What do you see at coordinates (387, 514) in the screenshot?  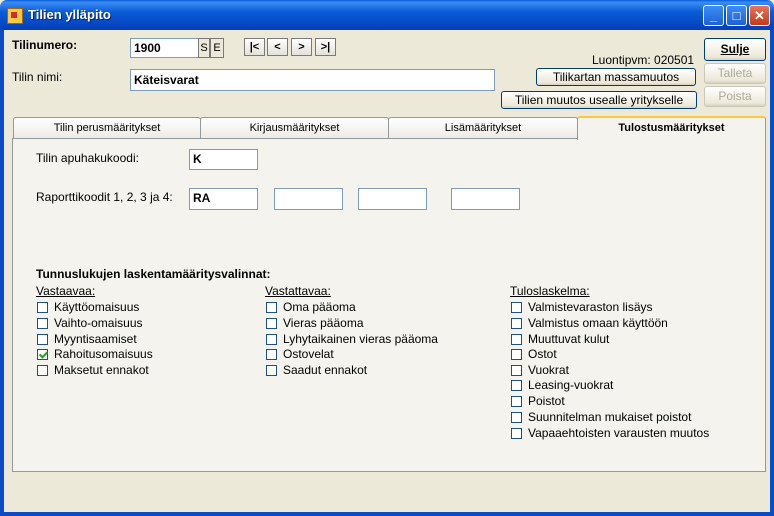 I see `window-frame-bottom` at bounding box center [387, 514].